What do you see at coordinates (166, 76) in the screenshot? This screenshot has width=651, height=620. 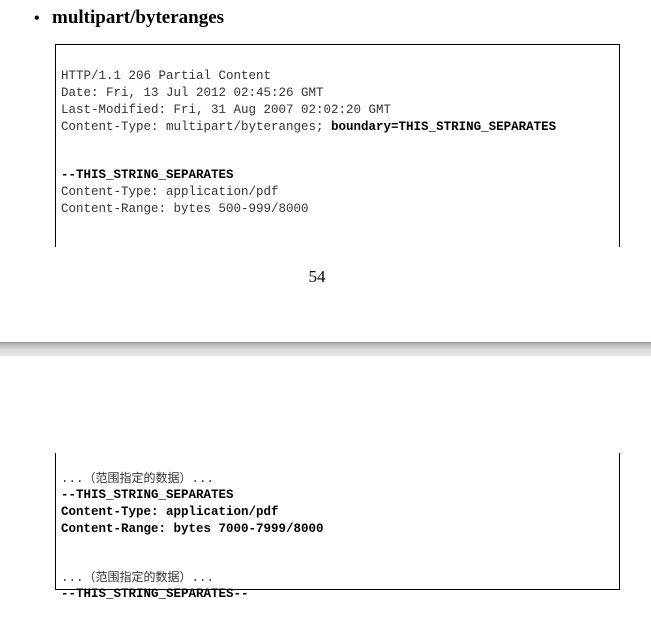 I see `code-line-status: HTTP/1.1 206 Partial Content` at bounding box center [166, 76].